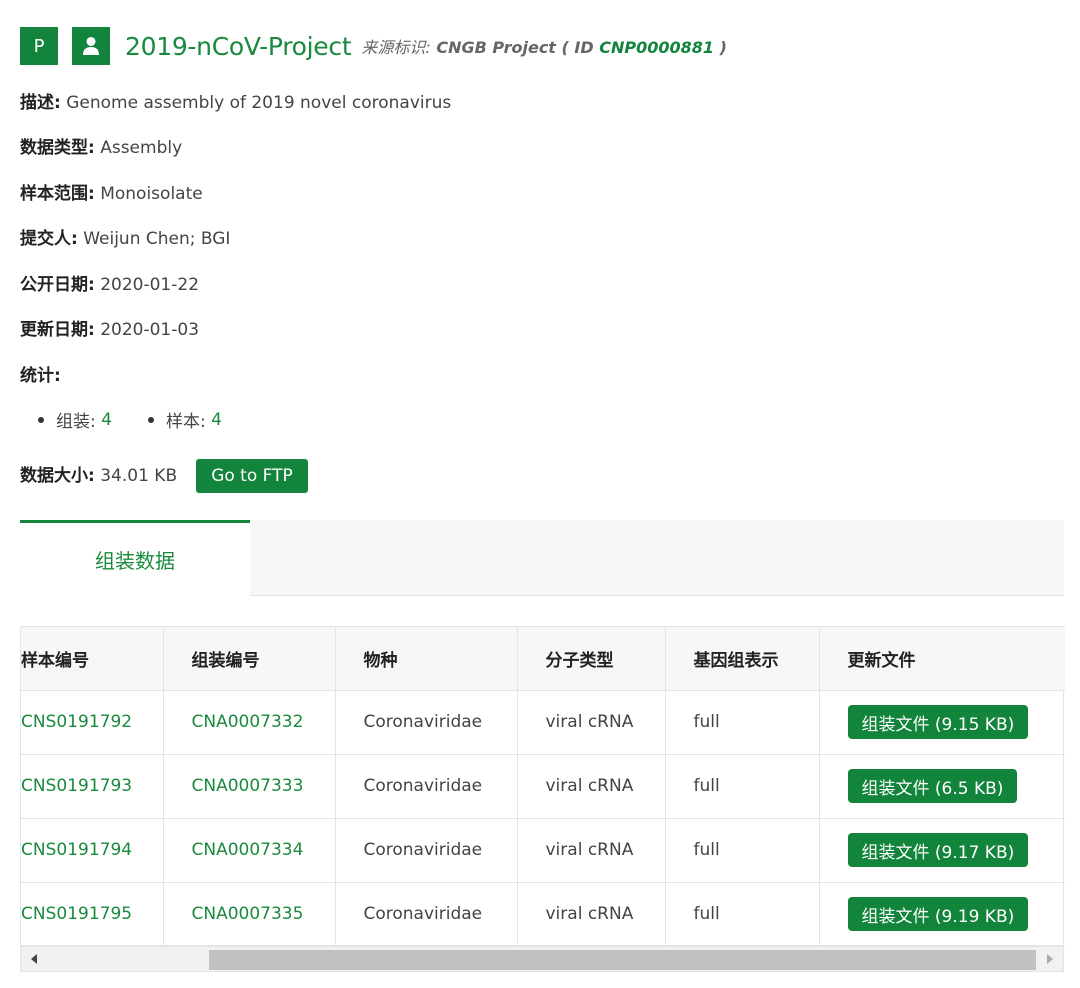 This screenshot has height=988, width=1080. I want to click on assembly-file-button: 组装文件 (9.17 KB), so click(938, 850).